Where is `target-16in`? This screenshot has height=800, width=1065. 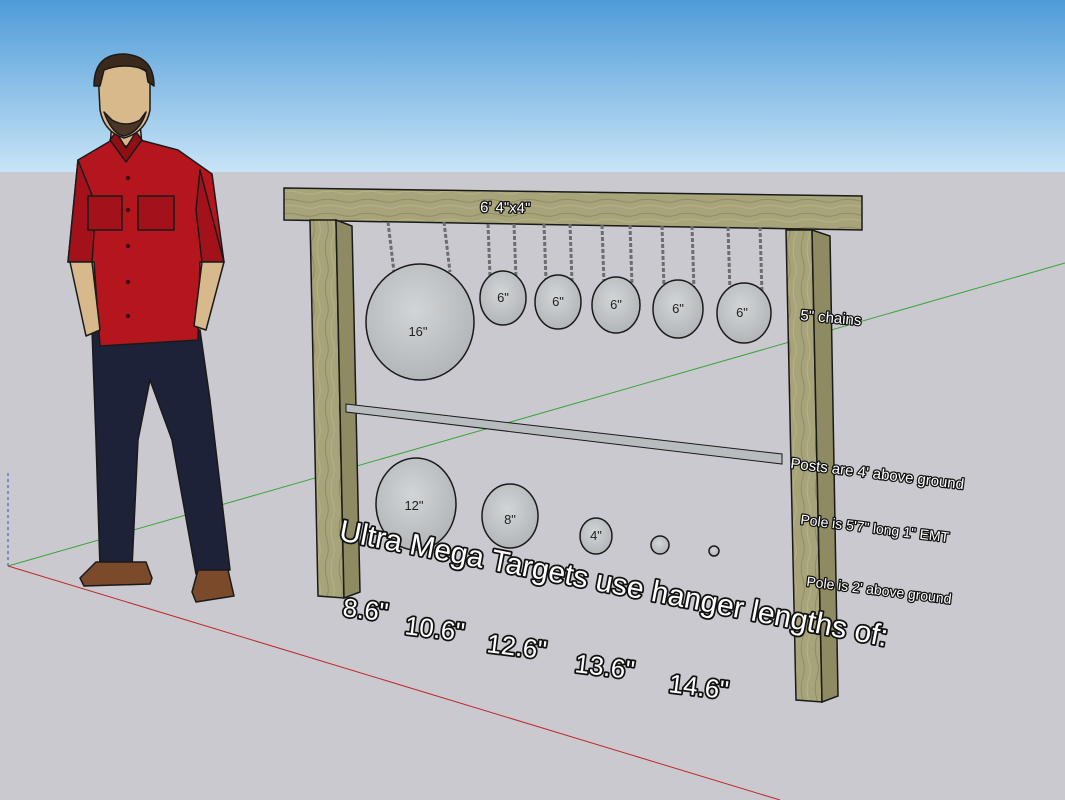
target-16in is located at coordinates (420, 322).